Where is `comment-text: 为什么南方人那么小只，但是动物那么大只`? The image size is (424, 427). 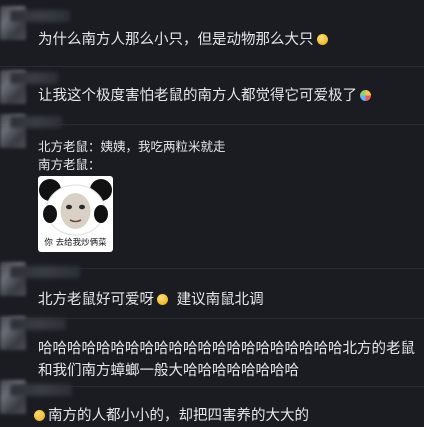 comment-text: 为什么南方人那么小只，但是动物那么大只 is located at coordinates (183, 40).